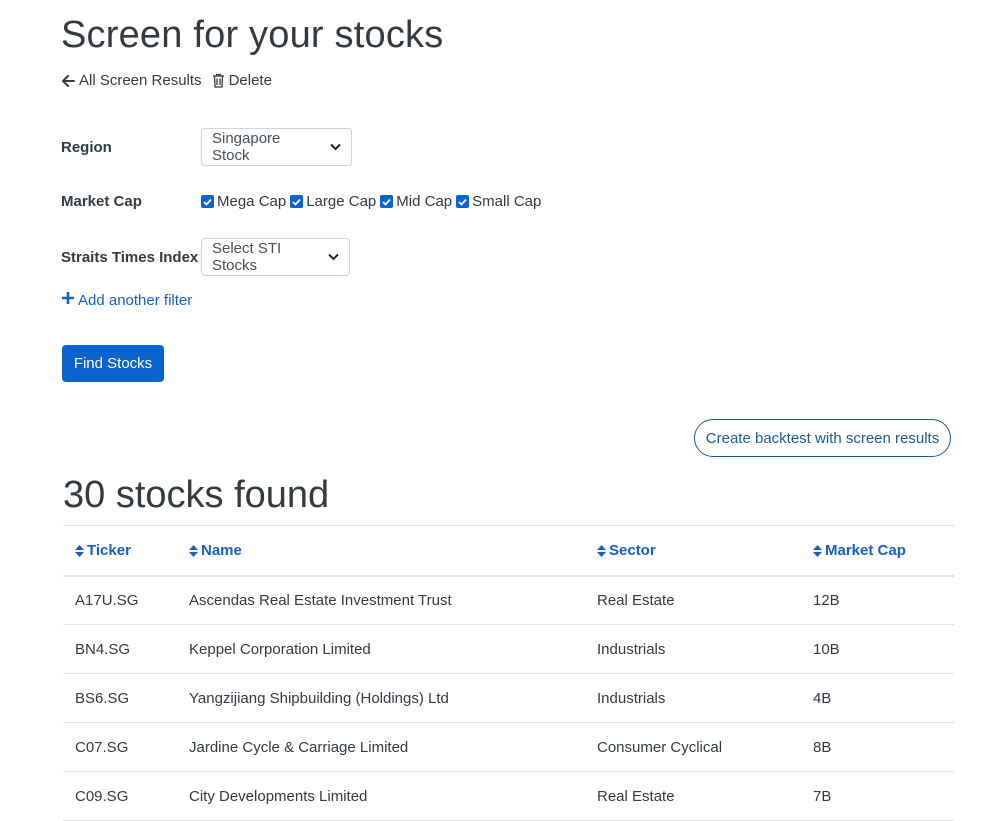 Image resolution: width=1007 pixels, height=821 pixels. Describe the element at coordinates (135, 300) in the screenshot. I see `add-filter-label: Add another filter` at that location.